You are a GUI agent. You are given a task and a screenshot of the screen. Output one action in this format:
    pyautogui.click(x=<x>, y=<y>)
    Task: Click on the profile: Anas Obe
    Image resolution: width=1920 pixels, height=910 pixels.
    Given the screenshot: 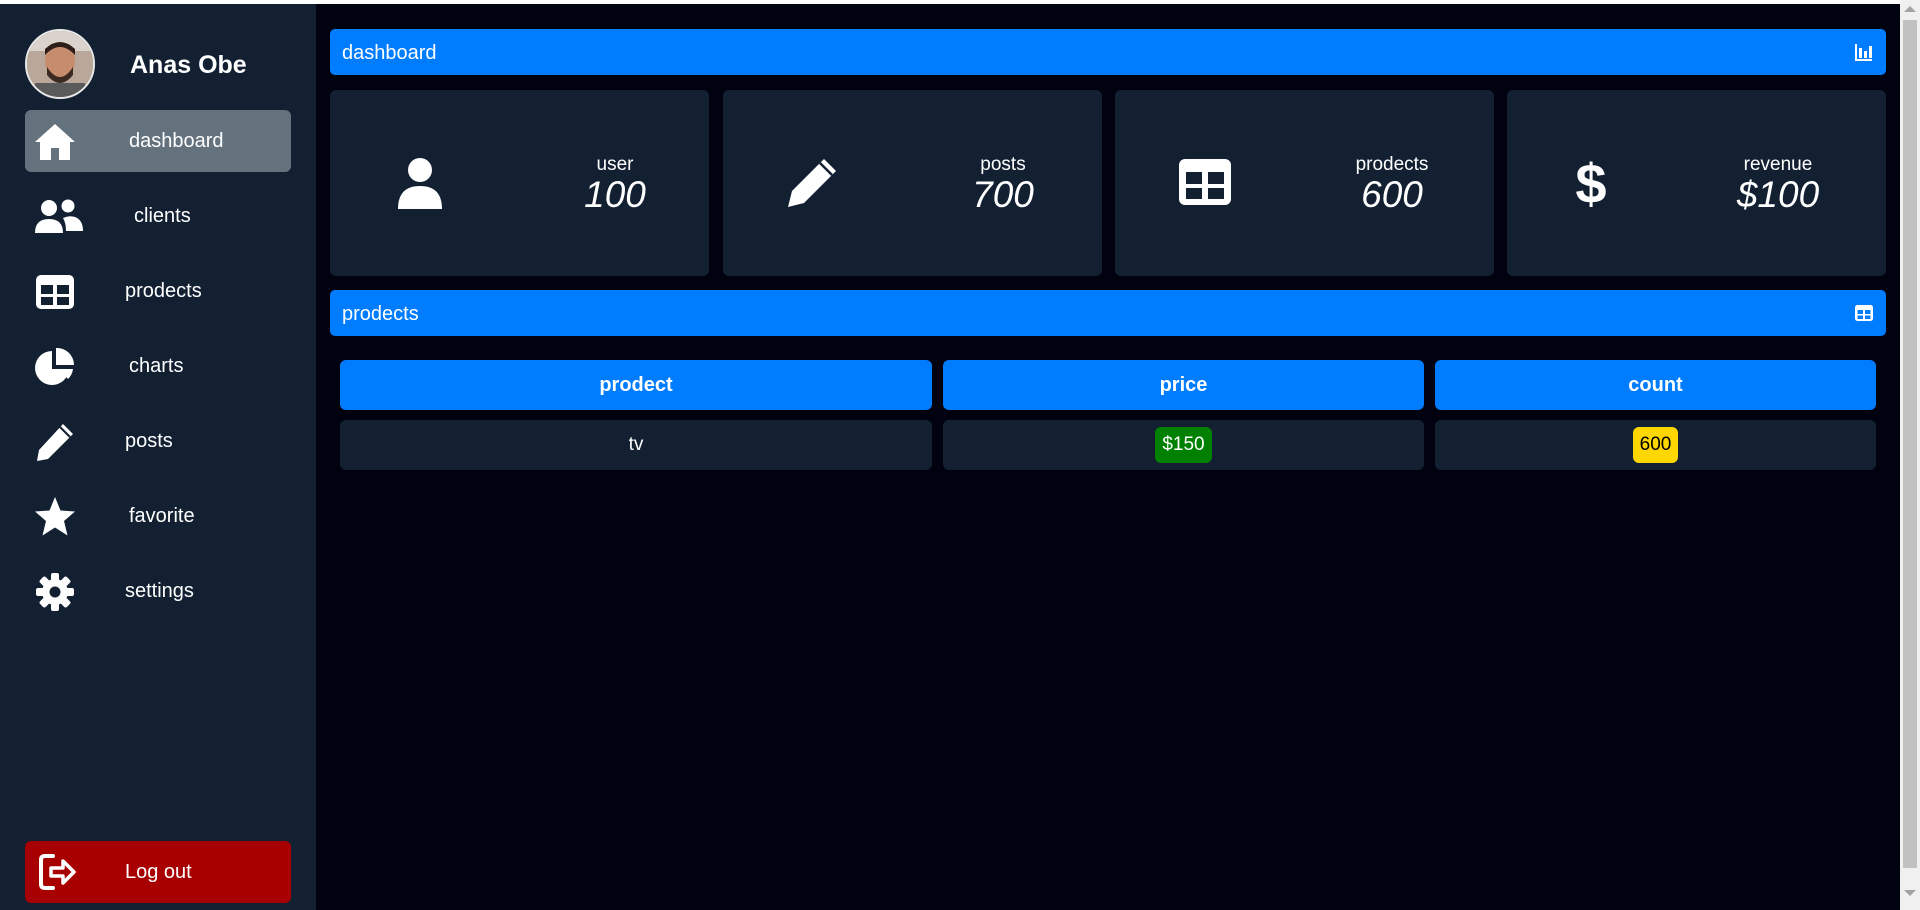 What is the action you would take?
    pyautogui.click(x=160, y=64)
    